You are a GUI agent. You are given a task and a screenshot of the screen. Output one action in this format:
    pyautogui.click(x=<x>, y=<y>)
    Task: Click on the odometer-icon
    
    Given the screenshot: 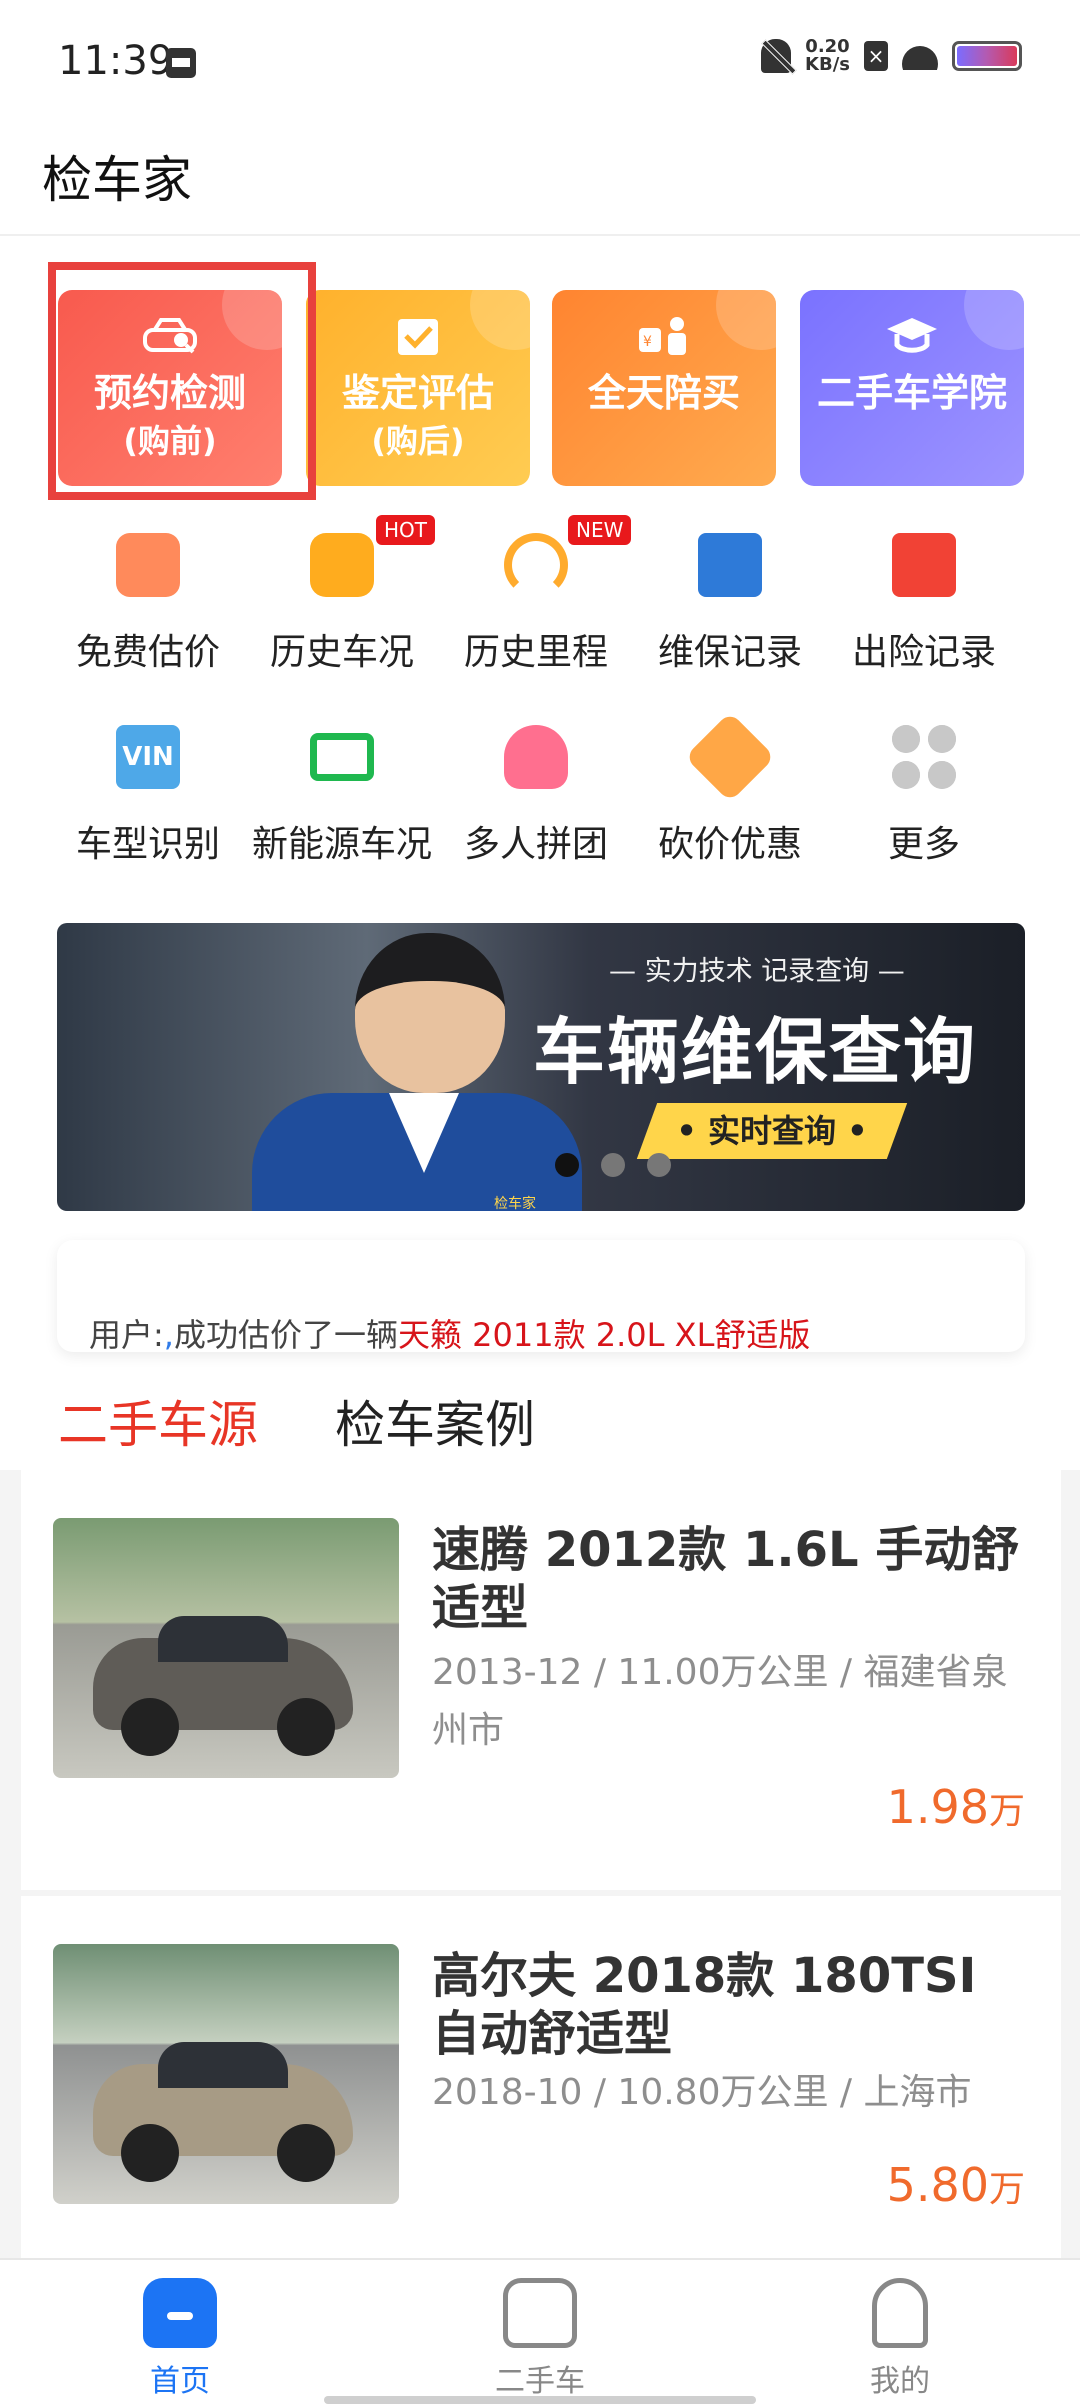 What is the action you would take?
    pyautogui.click(x=536, y=565)
    